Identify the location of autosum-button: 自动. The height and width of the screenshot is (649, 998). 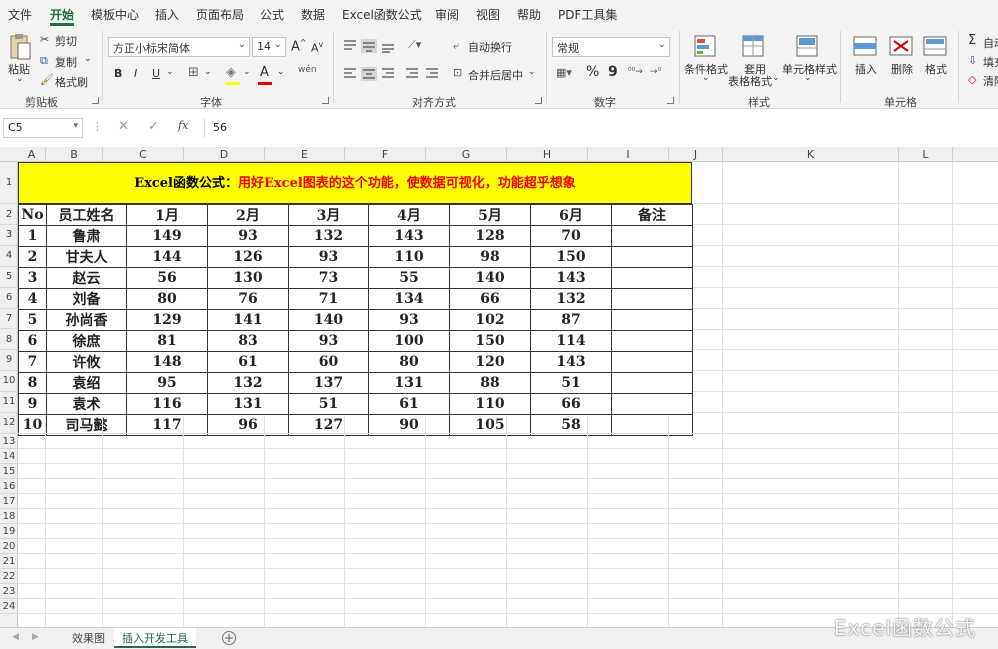
(990, 43).